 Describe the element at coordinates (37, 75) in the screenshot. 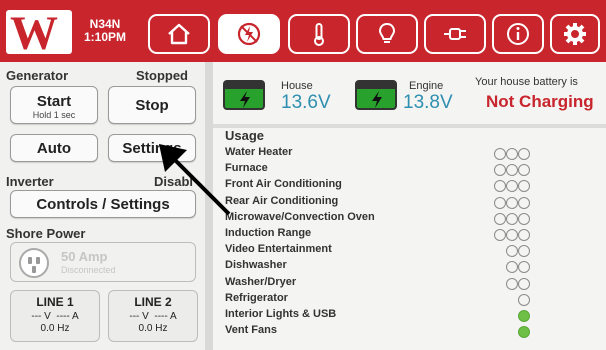

I see `generator-label: Generator` at that location.